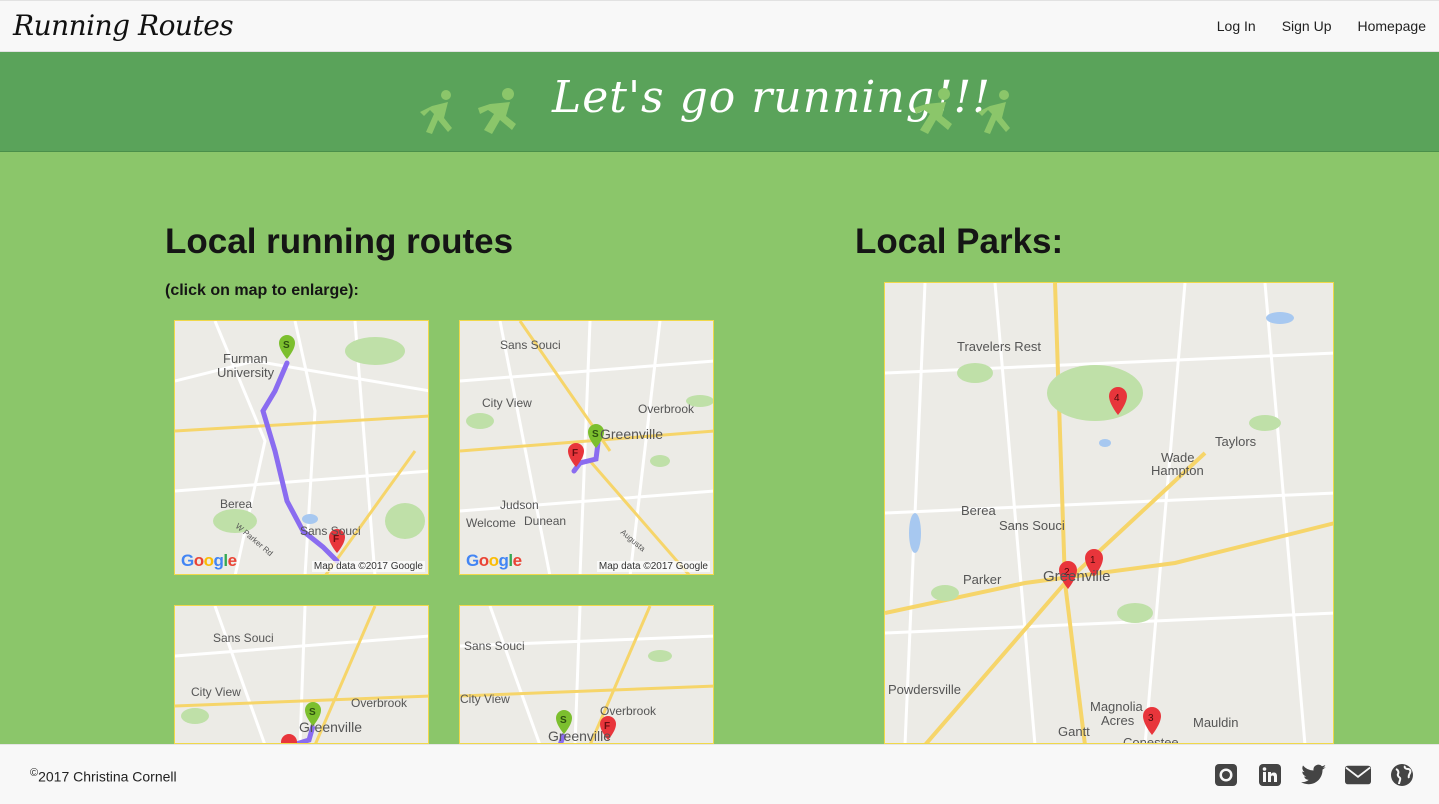 The image size is (1439, 804). What do you see at coordinates (959, 241) in the screenshot?
I see `parks-heading: Local Parks:` at bounding box center [959, 241].